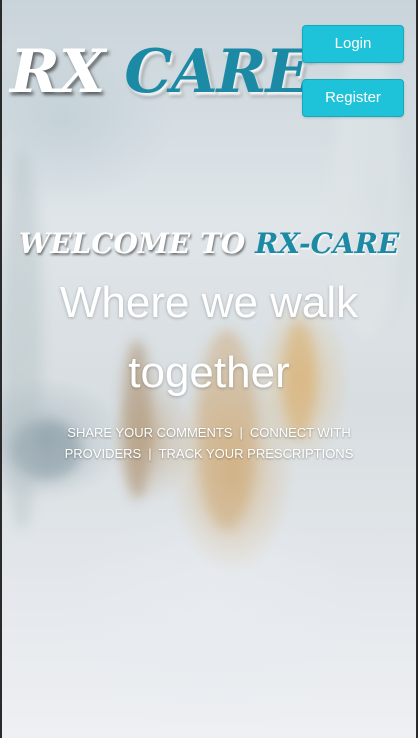 This screenshot has height=738, width=418. I want to click on logo-rx-text: RX, so click(57, 72).